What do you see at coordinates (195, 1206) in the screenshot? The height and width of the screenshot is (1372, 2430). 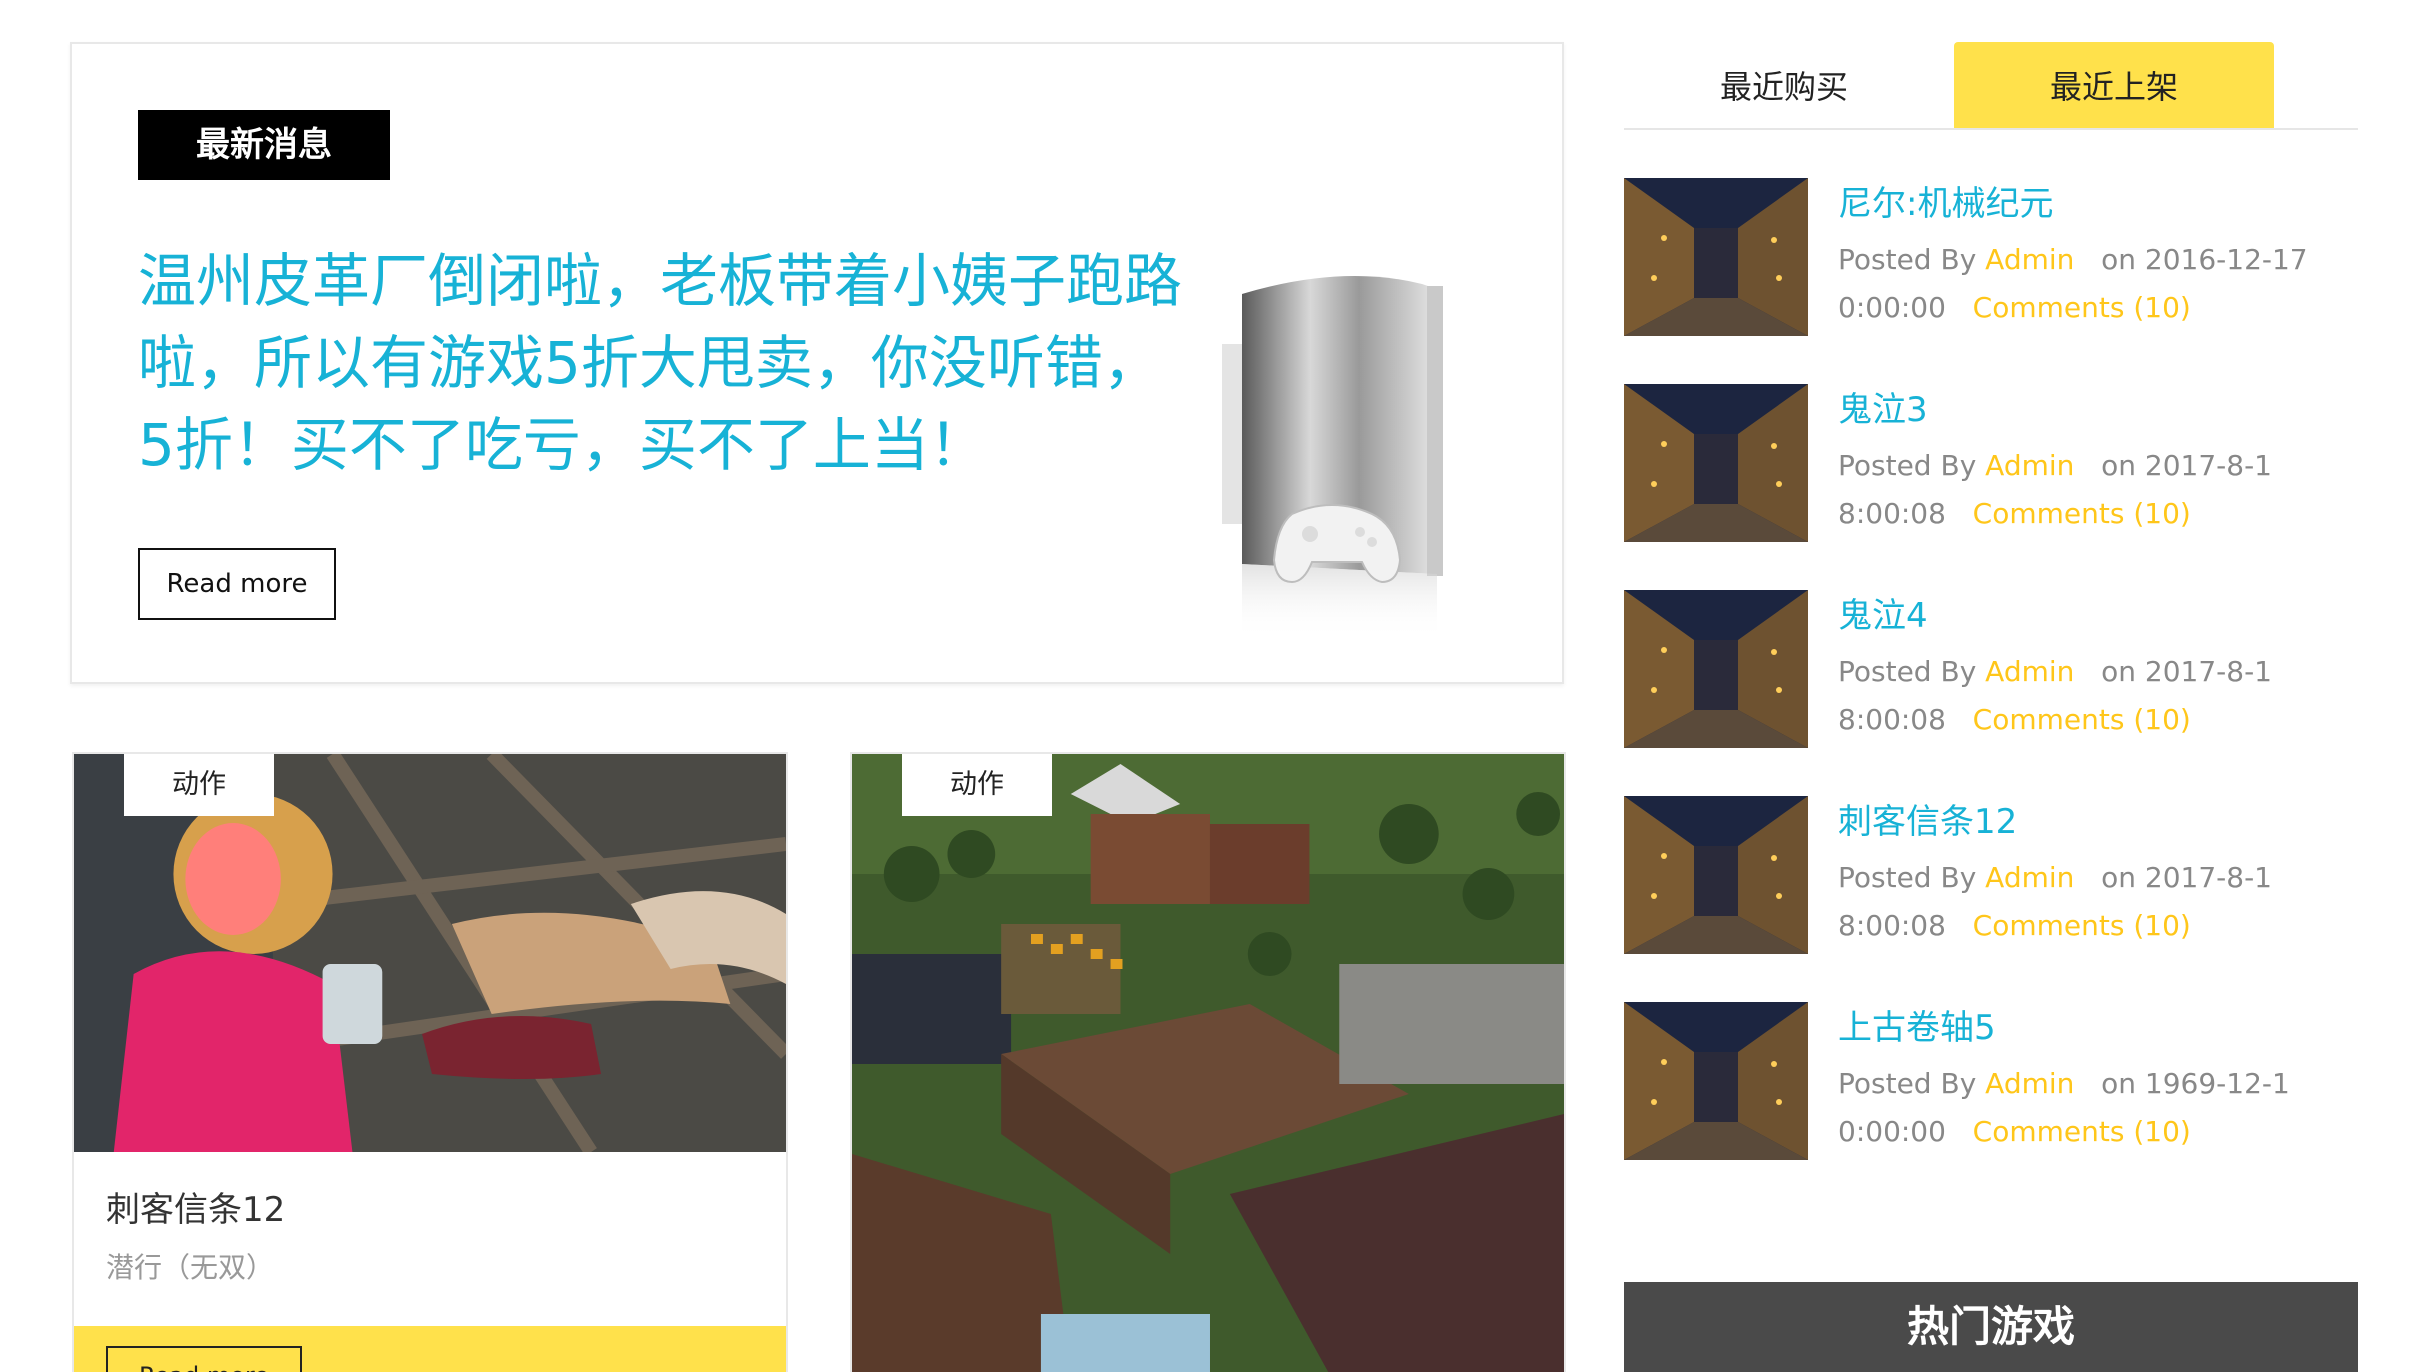 I see `game-card-1-title: 刺客信条12` at bounding box center [195, 1206].